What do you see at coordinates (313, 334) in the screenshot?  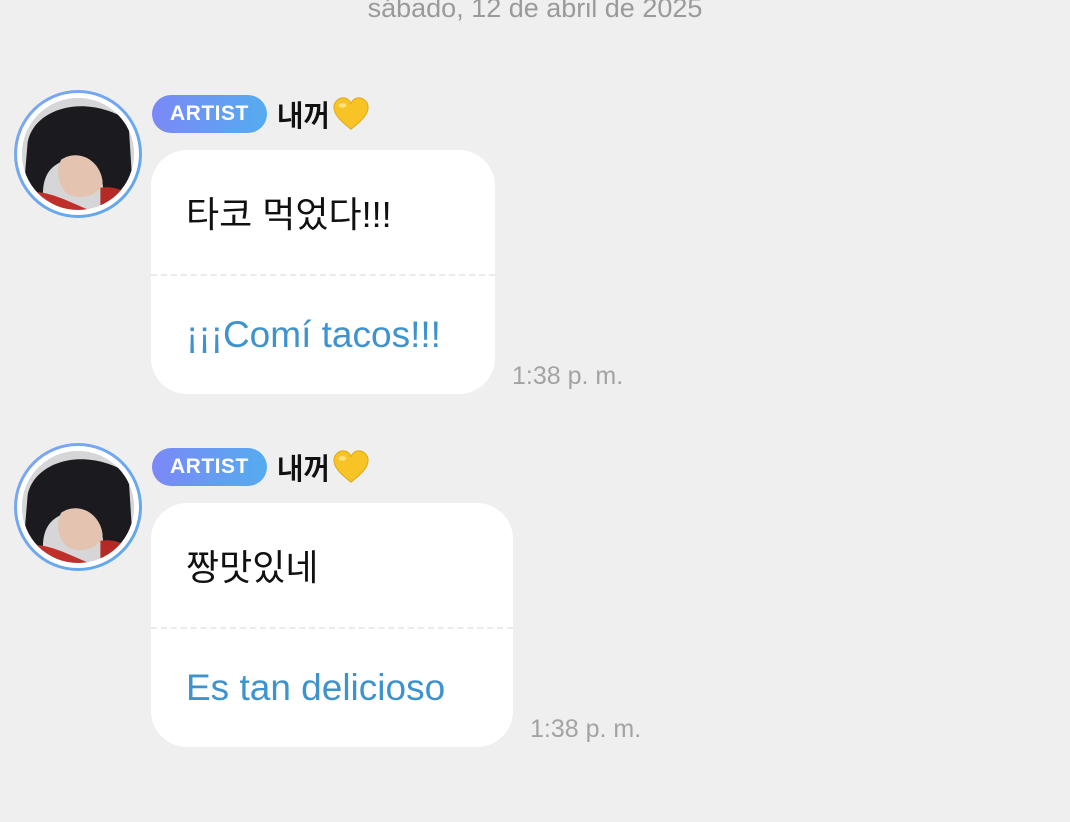 I see `translated-message-text: ¡¡¡Comí tacos!!!` at bounding box center [313, 334].